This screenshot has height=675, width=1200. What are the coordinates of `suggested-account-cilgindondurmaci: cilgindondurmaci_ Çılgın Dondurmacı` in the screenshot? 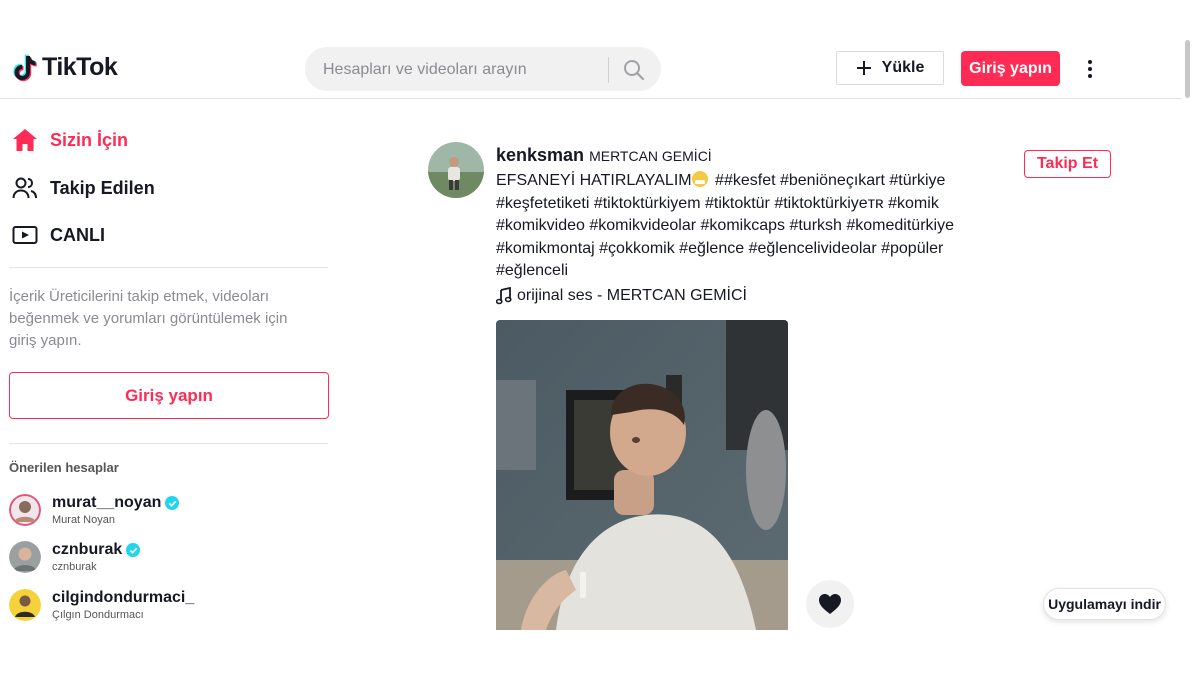 It's located at (101, 605).